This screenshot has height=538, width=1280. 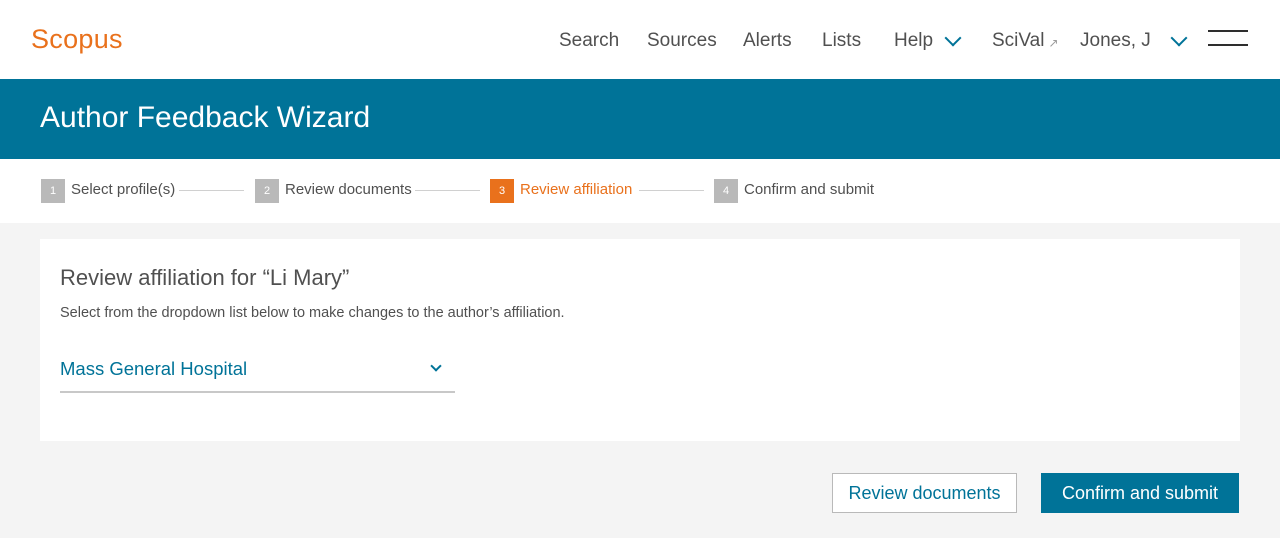 What do you see at coordinates (1018, 40) in the screenshot?
I see `nav-scival-label: SciVal` at bounding box center [1018, 40].